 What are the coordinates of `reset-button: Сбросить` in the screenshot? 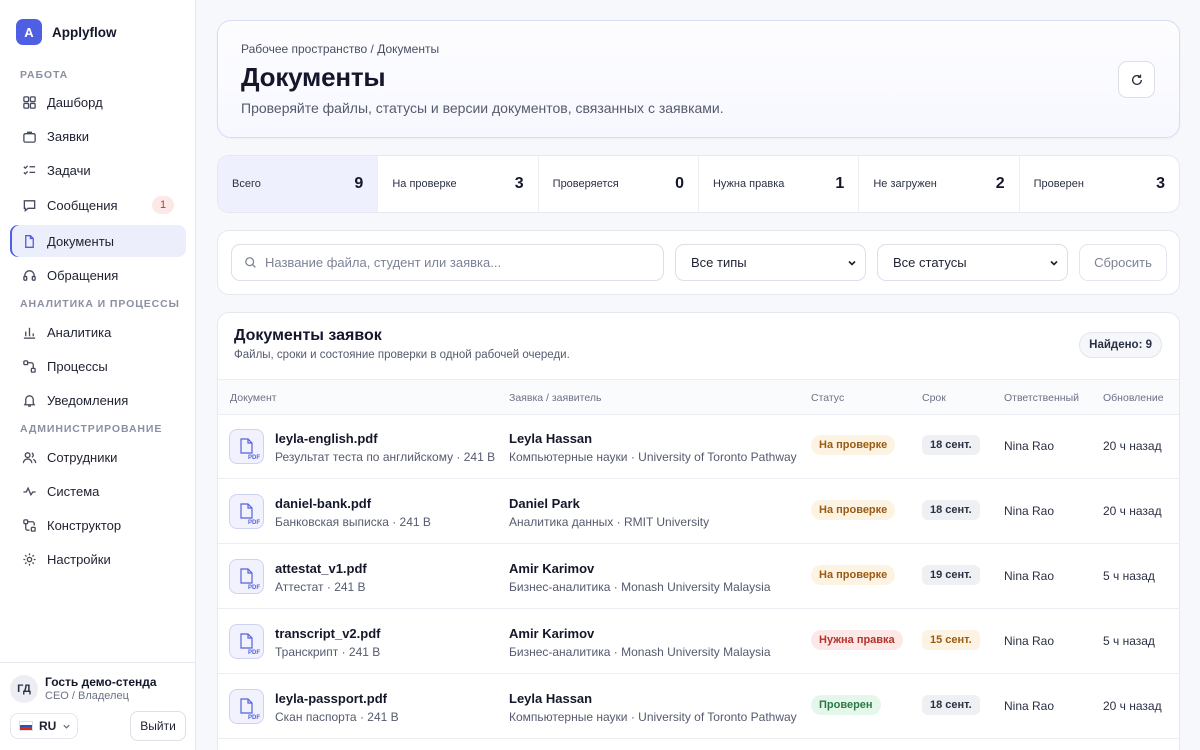 It's located at (1123, 262).